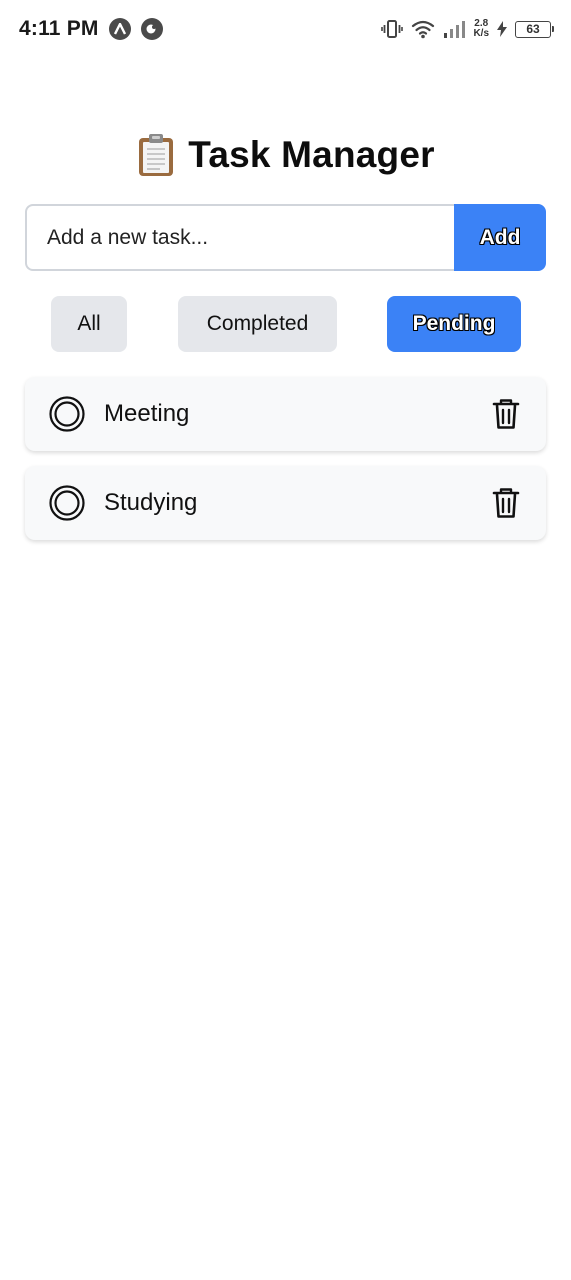 The height and width of the screenshot is (1280, 571). I want to click on new-task-input, so click(239, 237).